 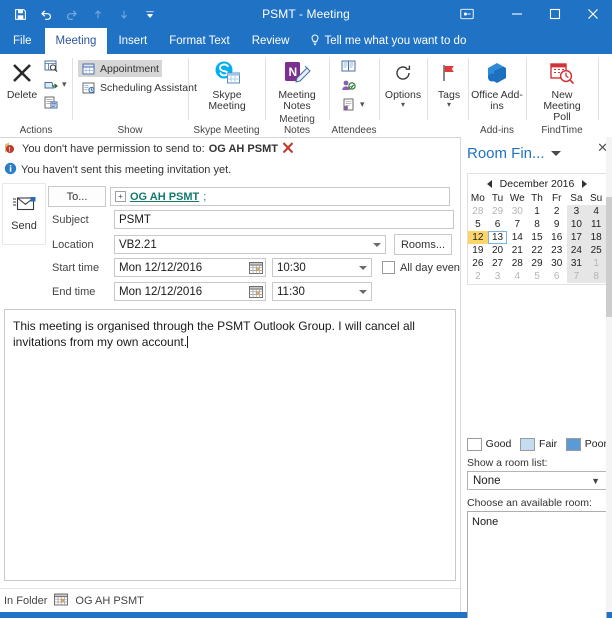 I want to click on calendar-day: 26, so click(x=478, y=263).